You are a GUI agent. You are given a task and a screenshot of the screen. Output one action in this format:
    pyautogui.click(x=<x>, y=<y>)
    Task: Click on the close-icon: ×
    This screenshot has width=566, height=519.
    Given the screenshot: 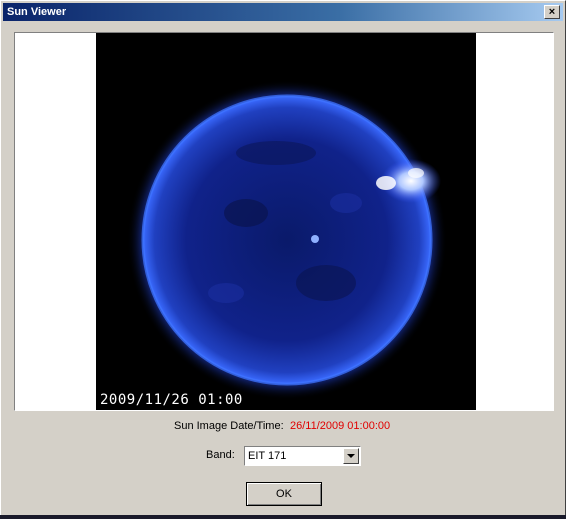 What is the action you would take?
    pyautogui.click(x=552, y=12)
    